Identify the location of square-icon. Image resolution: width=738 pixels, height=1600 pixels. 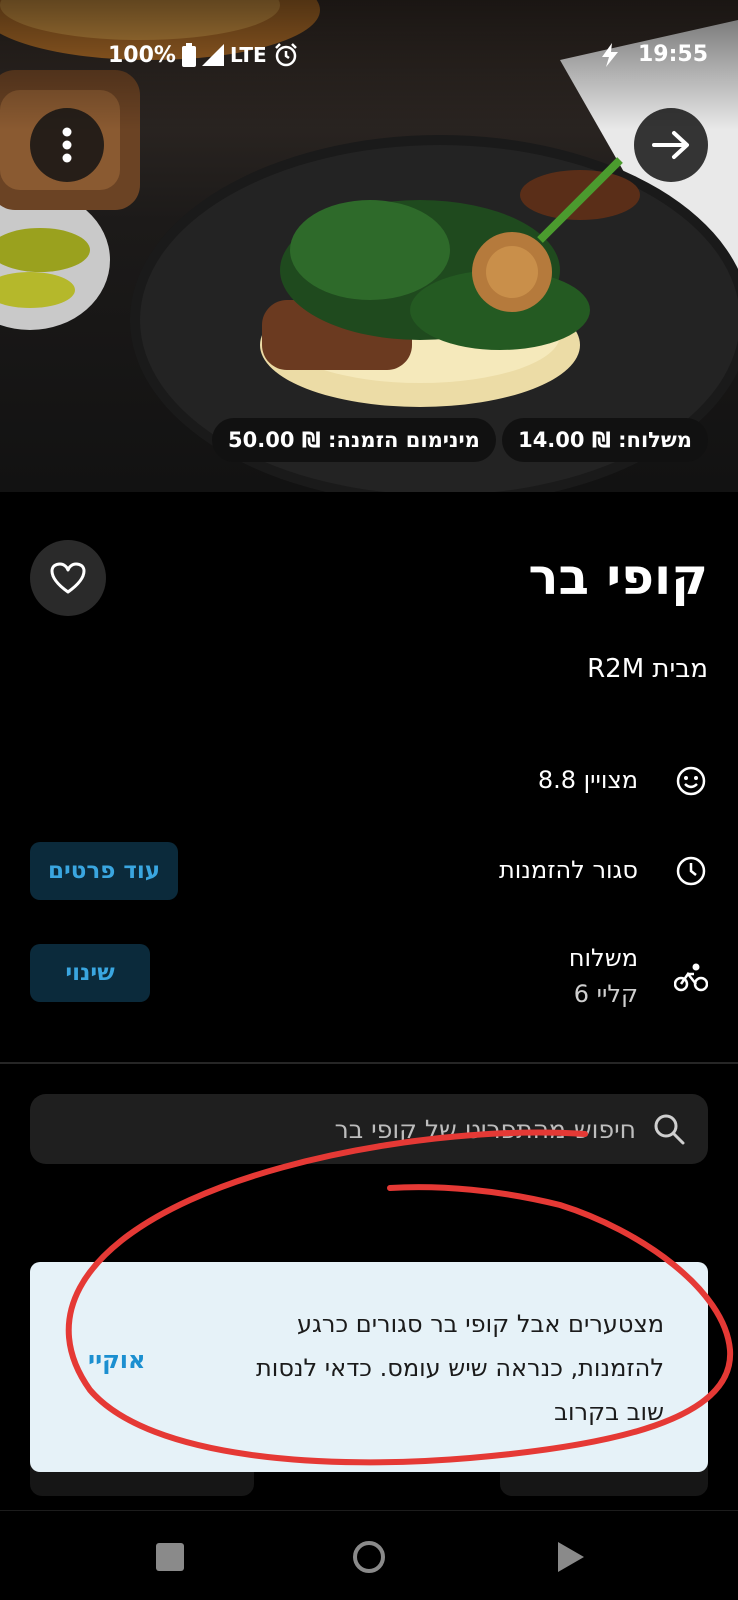
(170, 1557).